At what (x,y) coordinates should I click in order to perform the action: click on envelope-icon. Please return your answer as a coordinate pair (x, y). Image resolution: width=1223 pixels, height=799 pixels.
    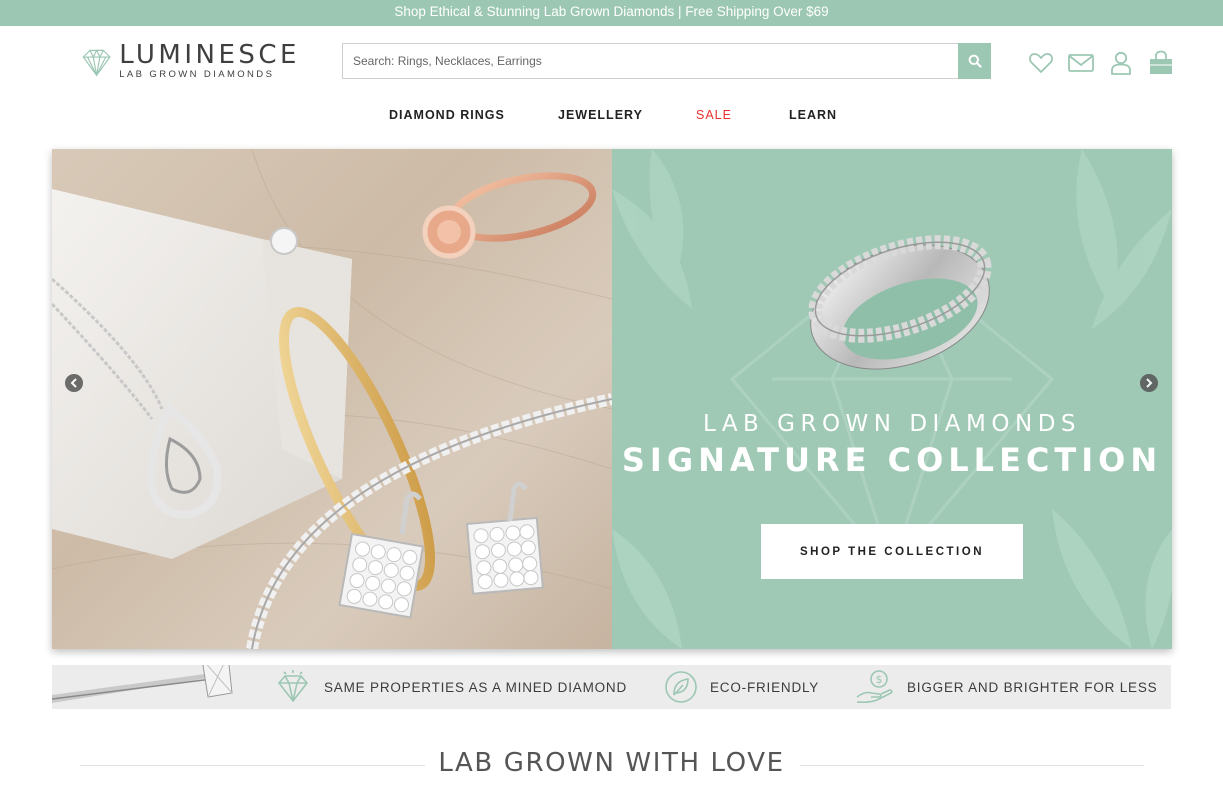
    Looking at the image, I should click on (1081, 63).